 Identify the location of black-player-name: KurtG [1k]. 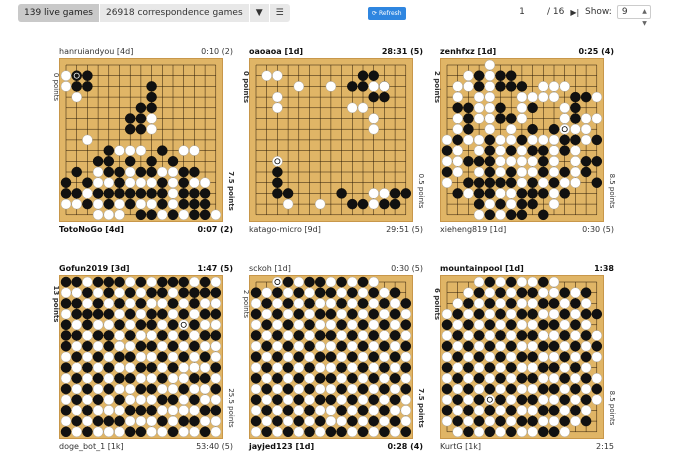
(460, 446).